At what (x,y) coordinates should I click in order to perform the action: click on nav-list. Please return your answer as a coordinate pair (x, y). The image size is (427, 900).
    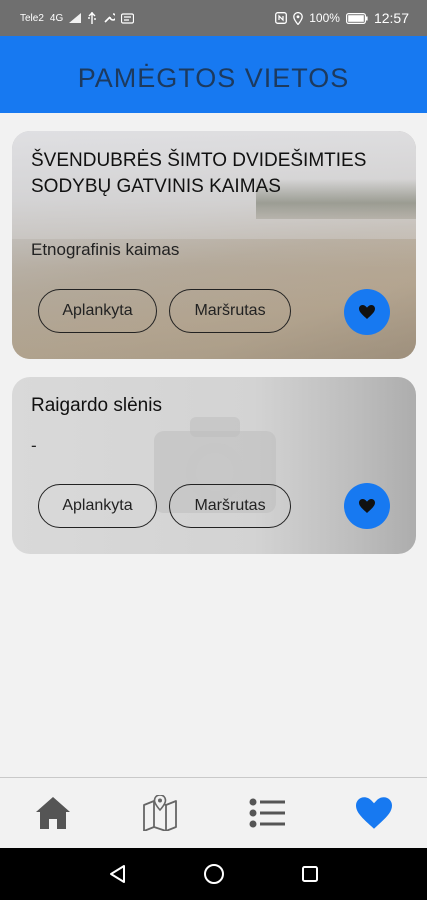
    Looking at the image, I should click on (267, 813).